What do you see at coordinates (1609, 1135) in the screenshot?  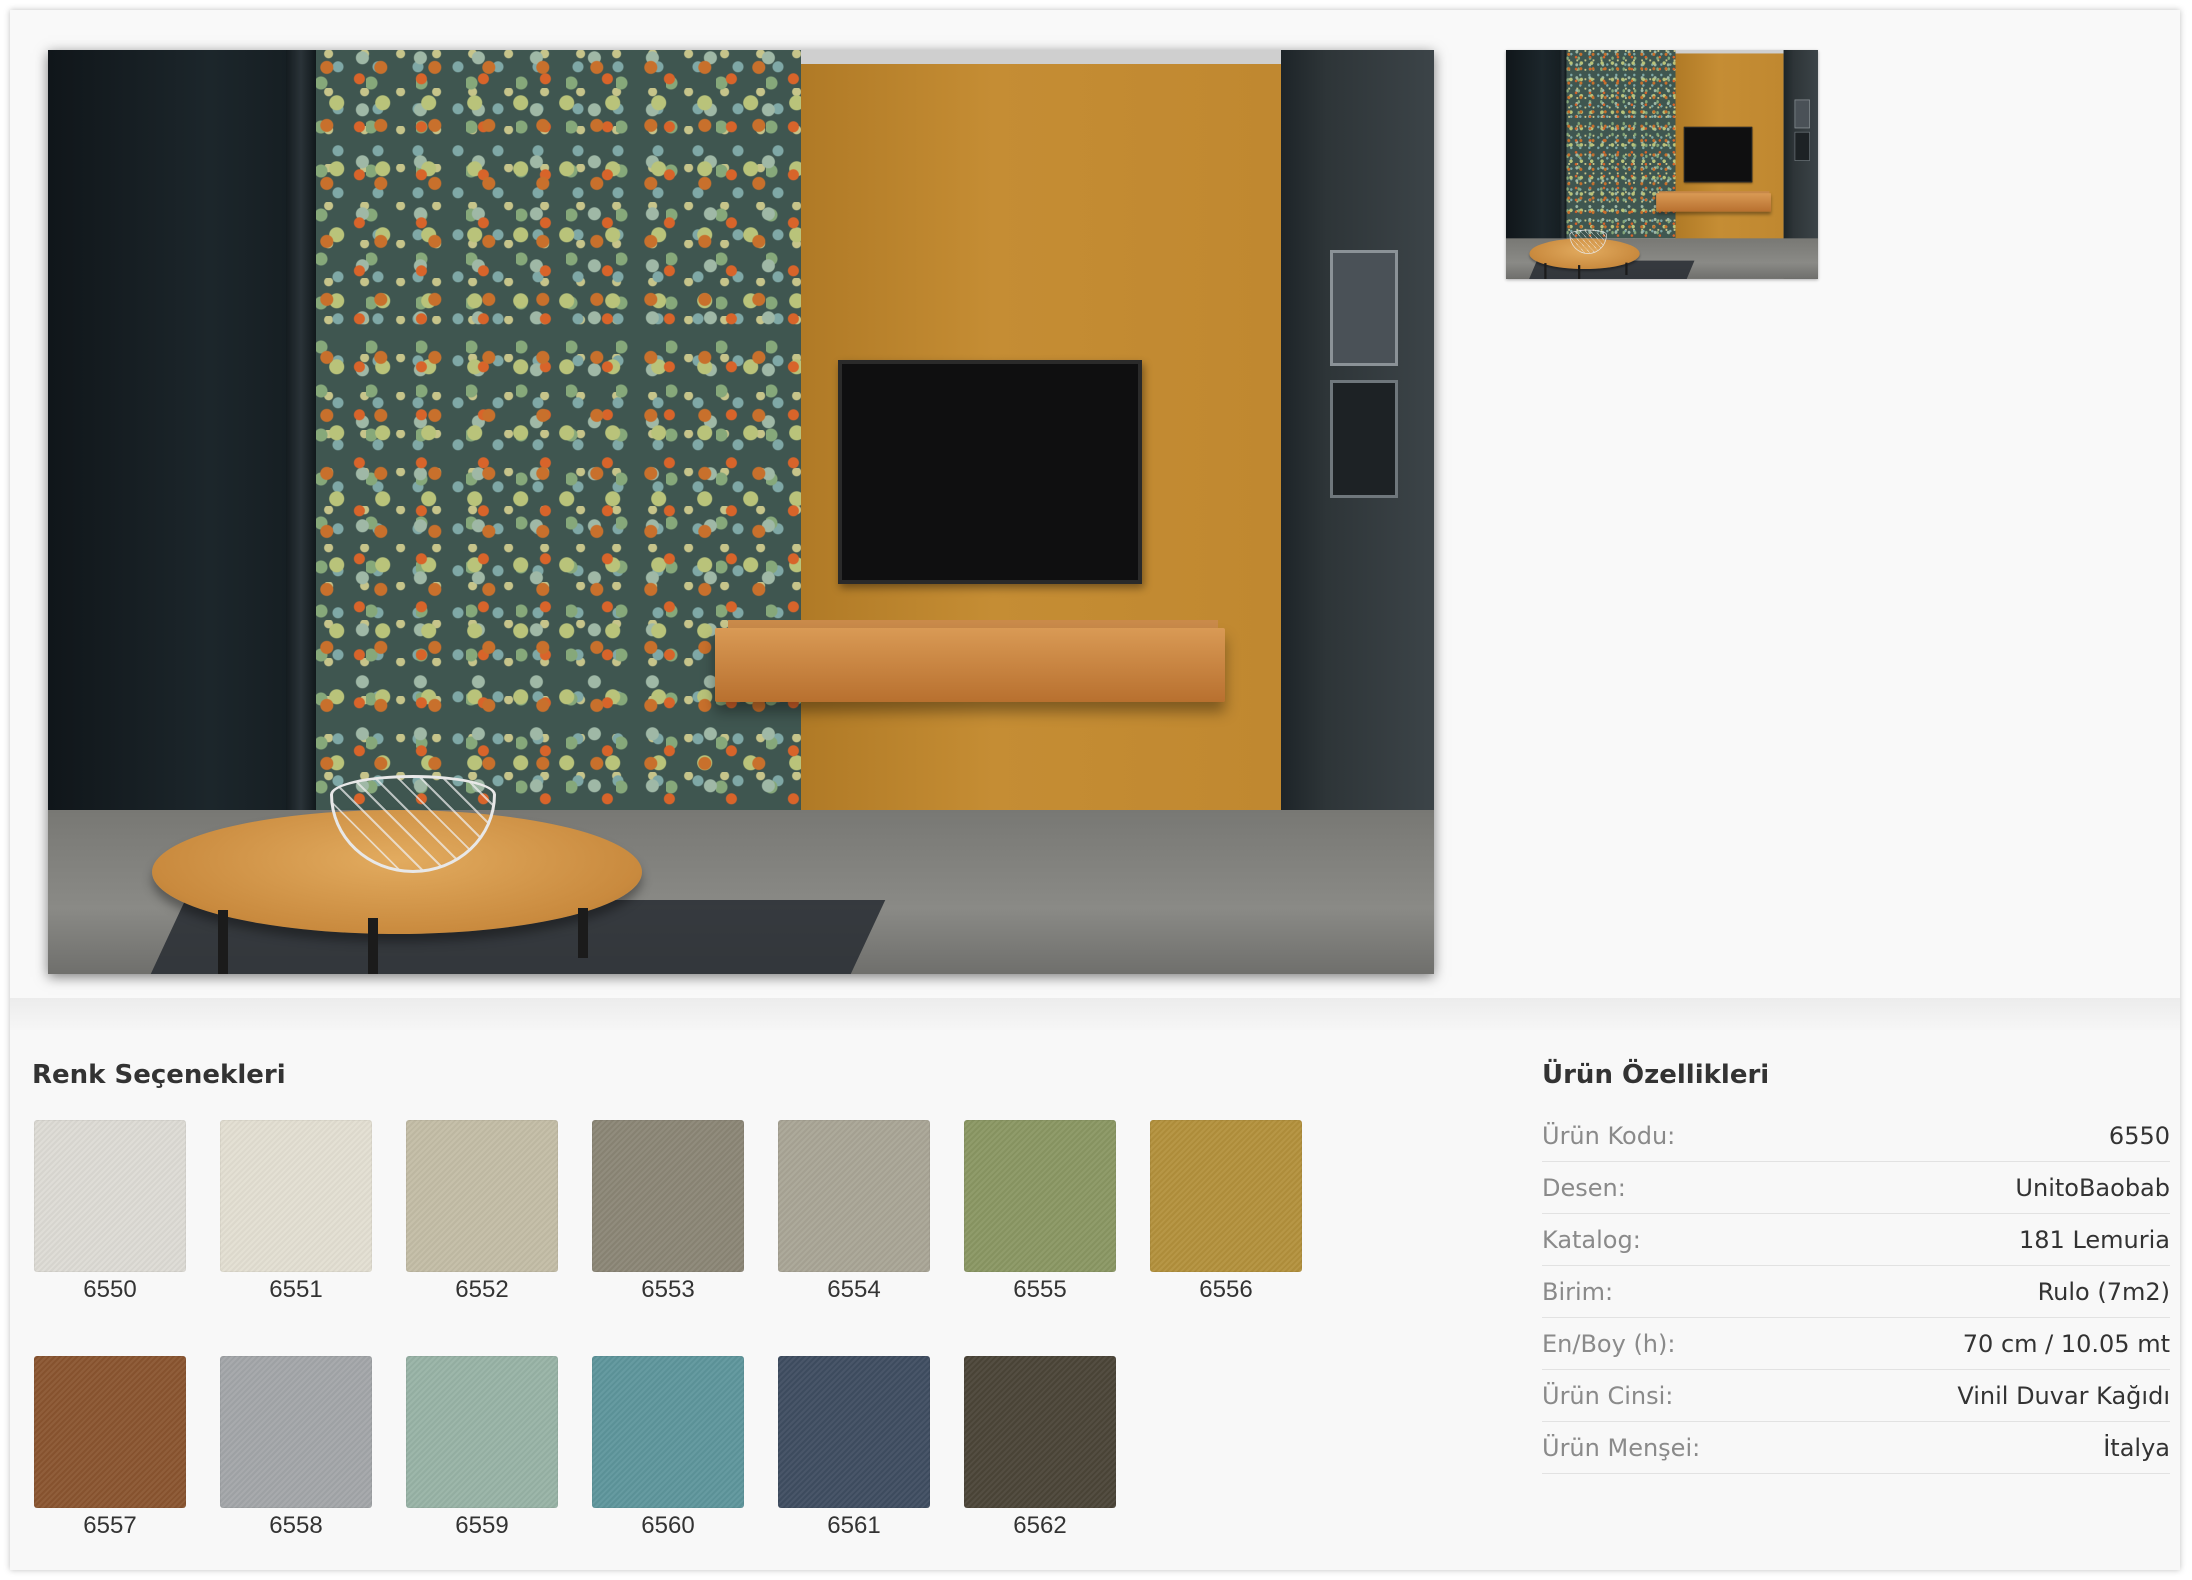 I see `property-label: Ürün Kodu:` at bounding box center [1609, 1135].